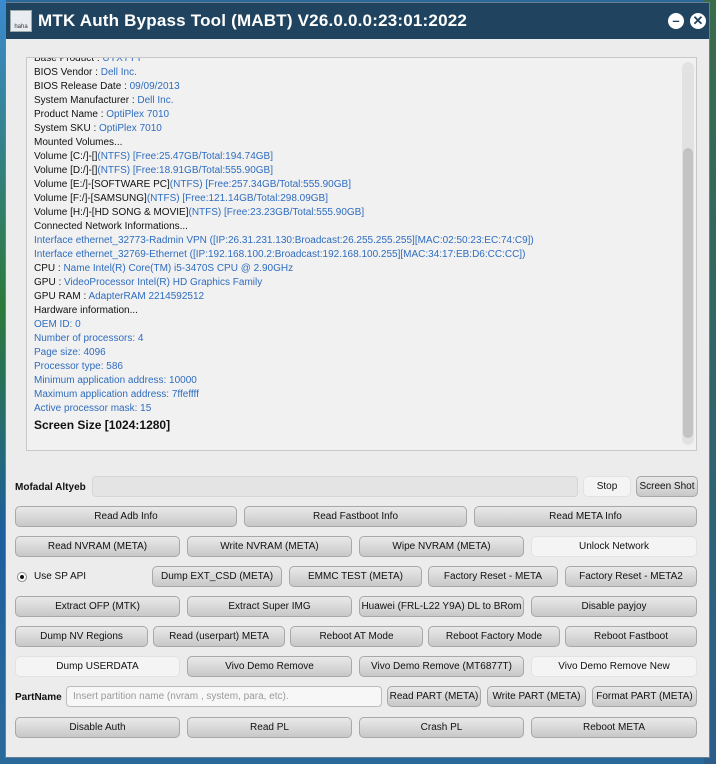 The image size is (716, 764). I want to click on log-key: CPU :, so click(49, 268).